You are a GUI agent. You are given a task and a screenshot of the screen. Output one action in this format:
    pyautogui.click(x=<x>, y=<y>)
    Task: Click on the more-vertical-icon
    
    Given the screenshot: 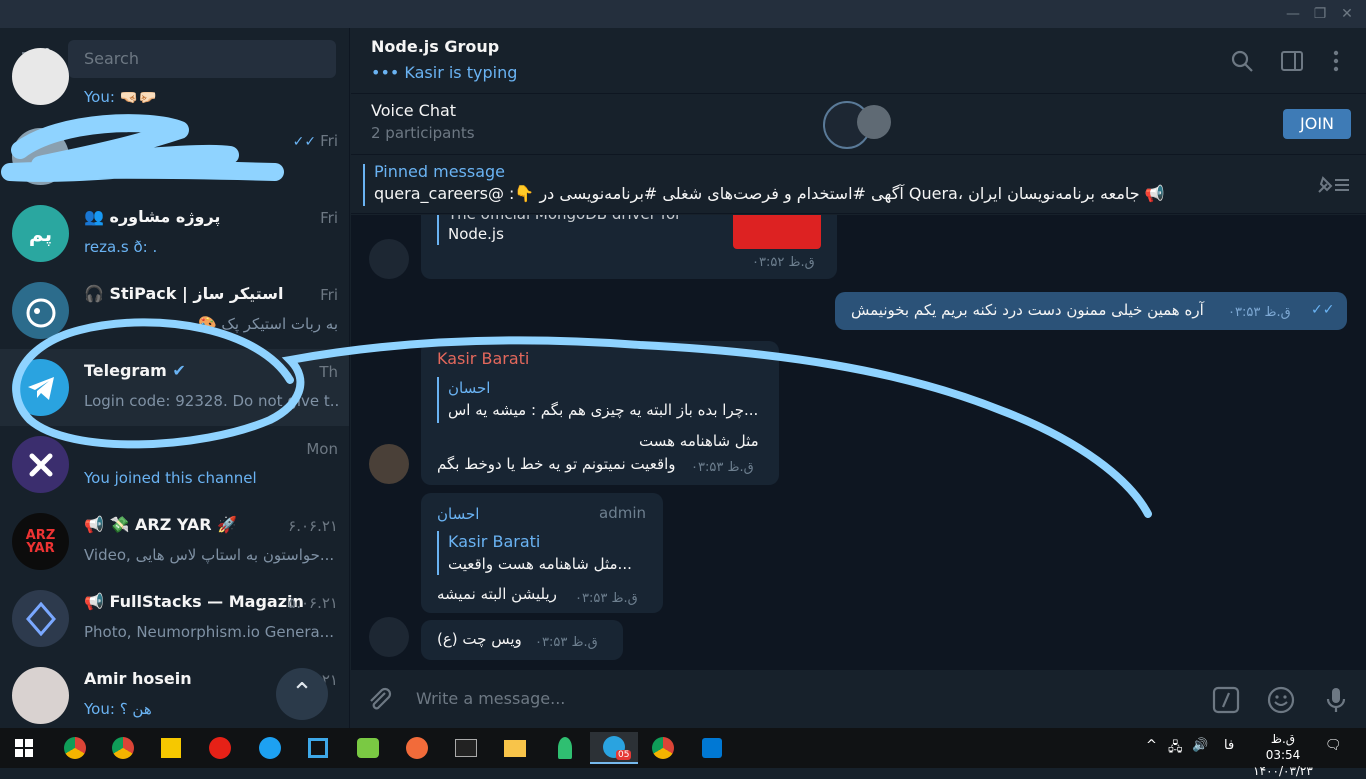 What is the action you would take?
    pyautogui.click(x=1336, y=61)
    